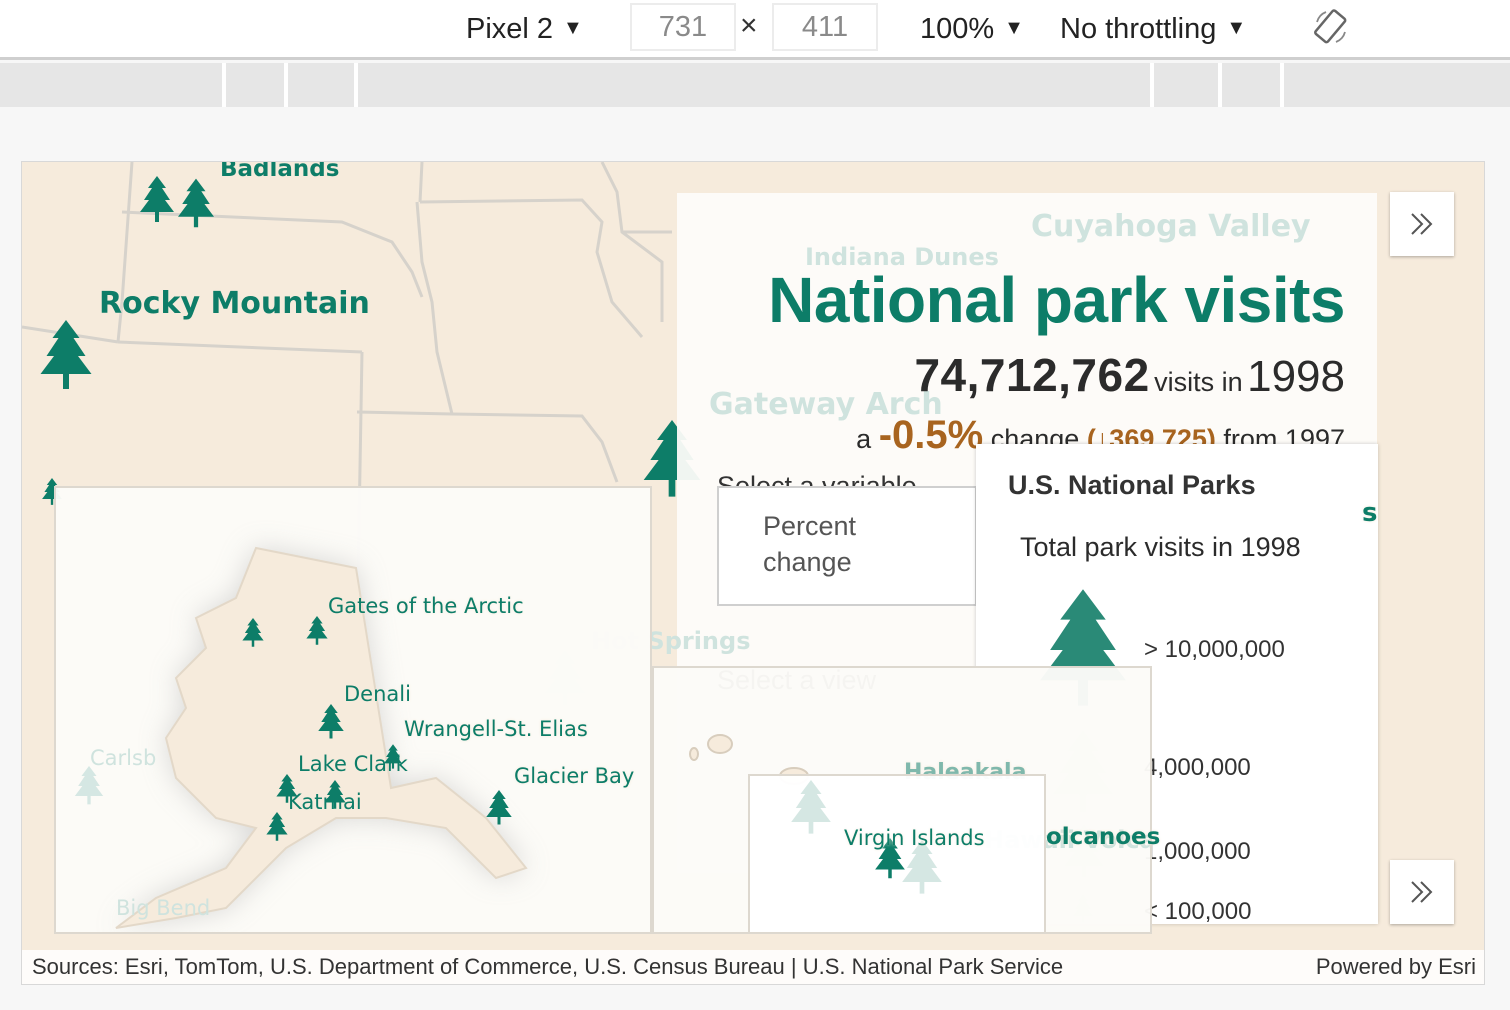  I want to click on year-value: 1998, so click(1296, 376).